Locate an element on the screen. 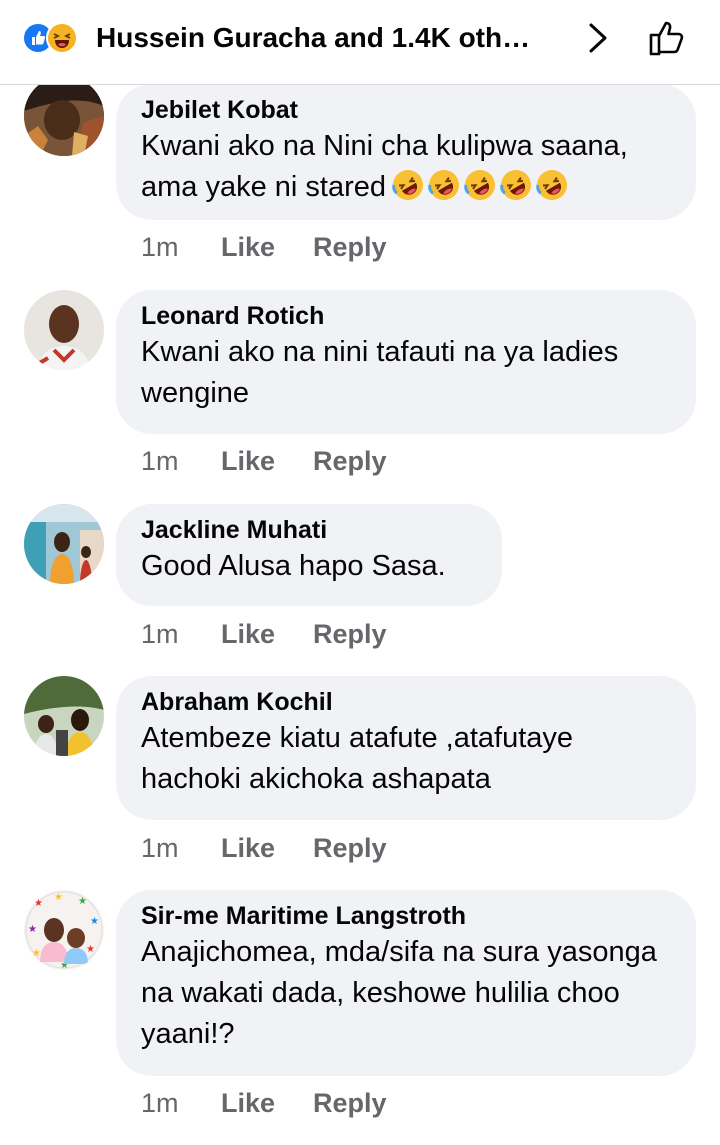  emoji-group is located at coordinates (477, 186).